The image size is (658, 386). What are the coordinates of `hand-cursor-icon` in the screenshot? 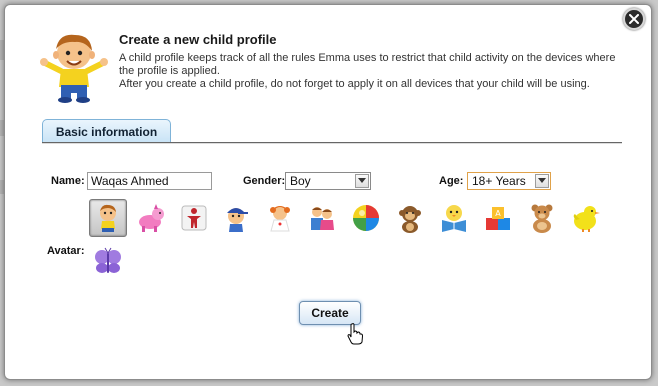 It's located at (355, 334).